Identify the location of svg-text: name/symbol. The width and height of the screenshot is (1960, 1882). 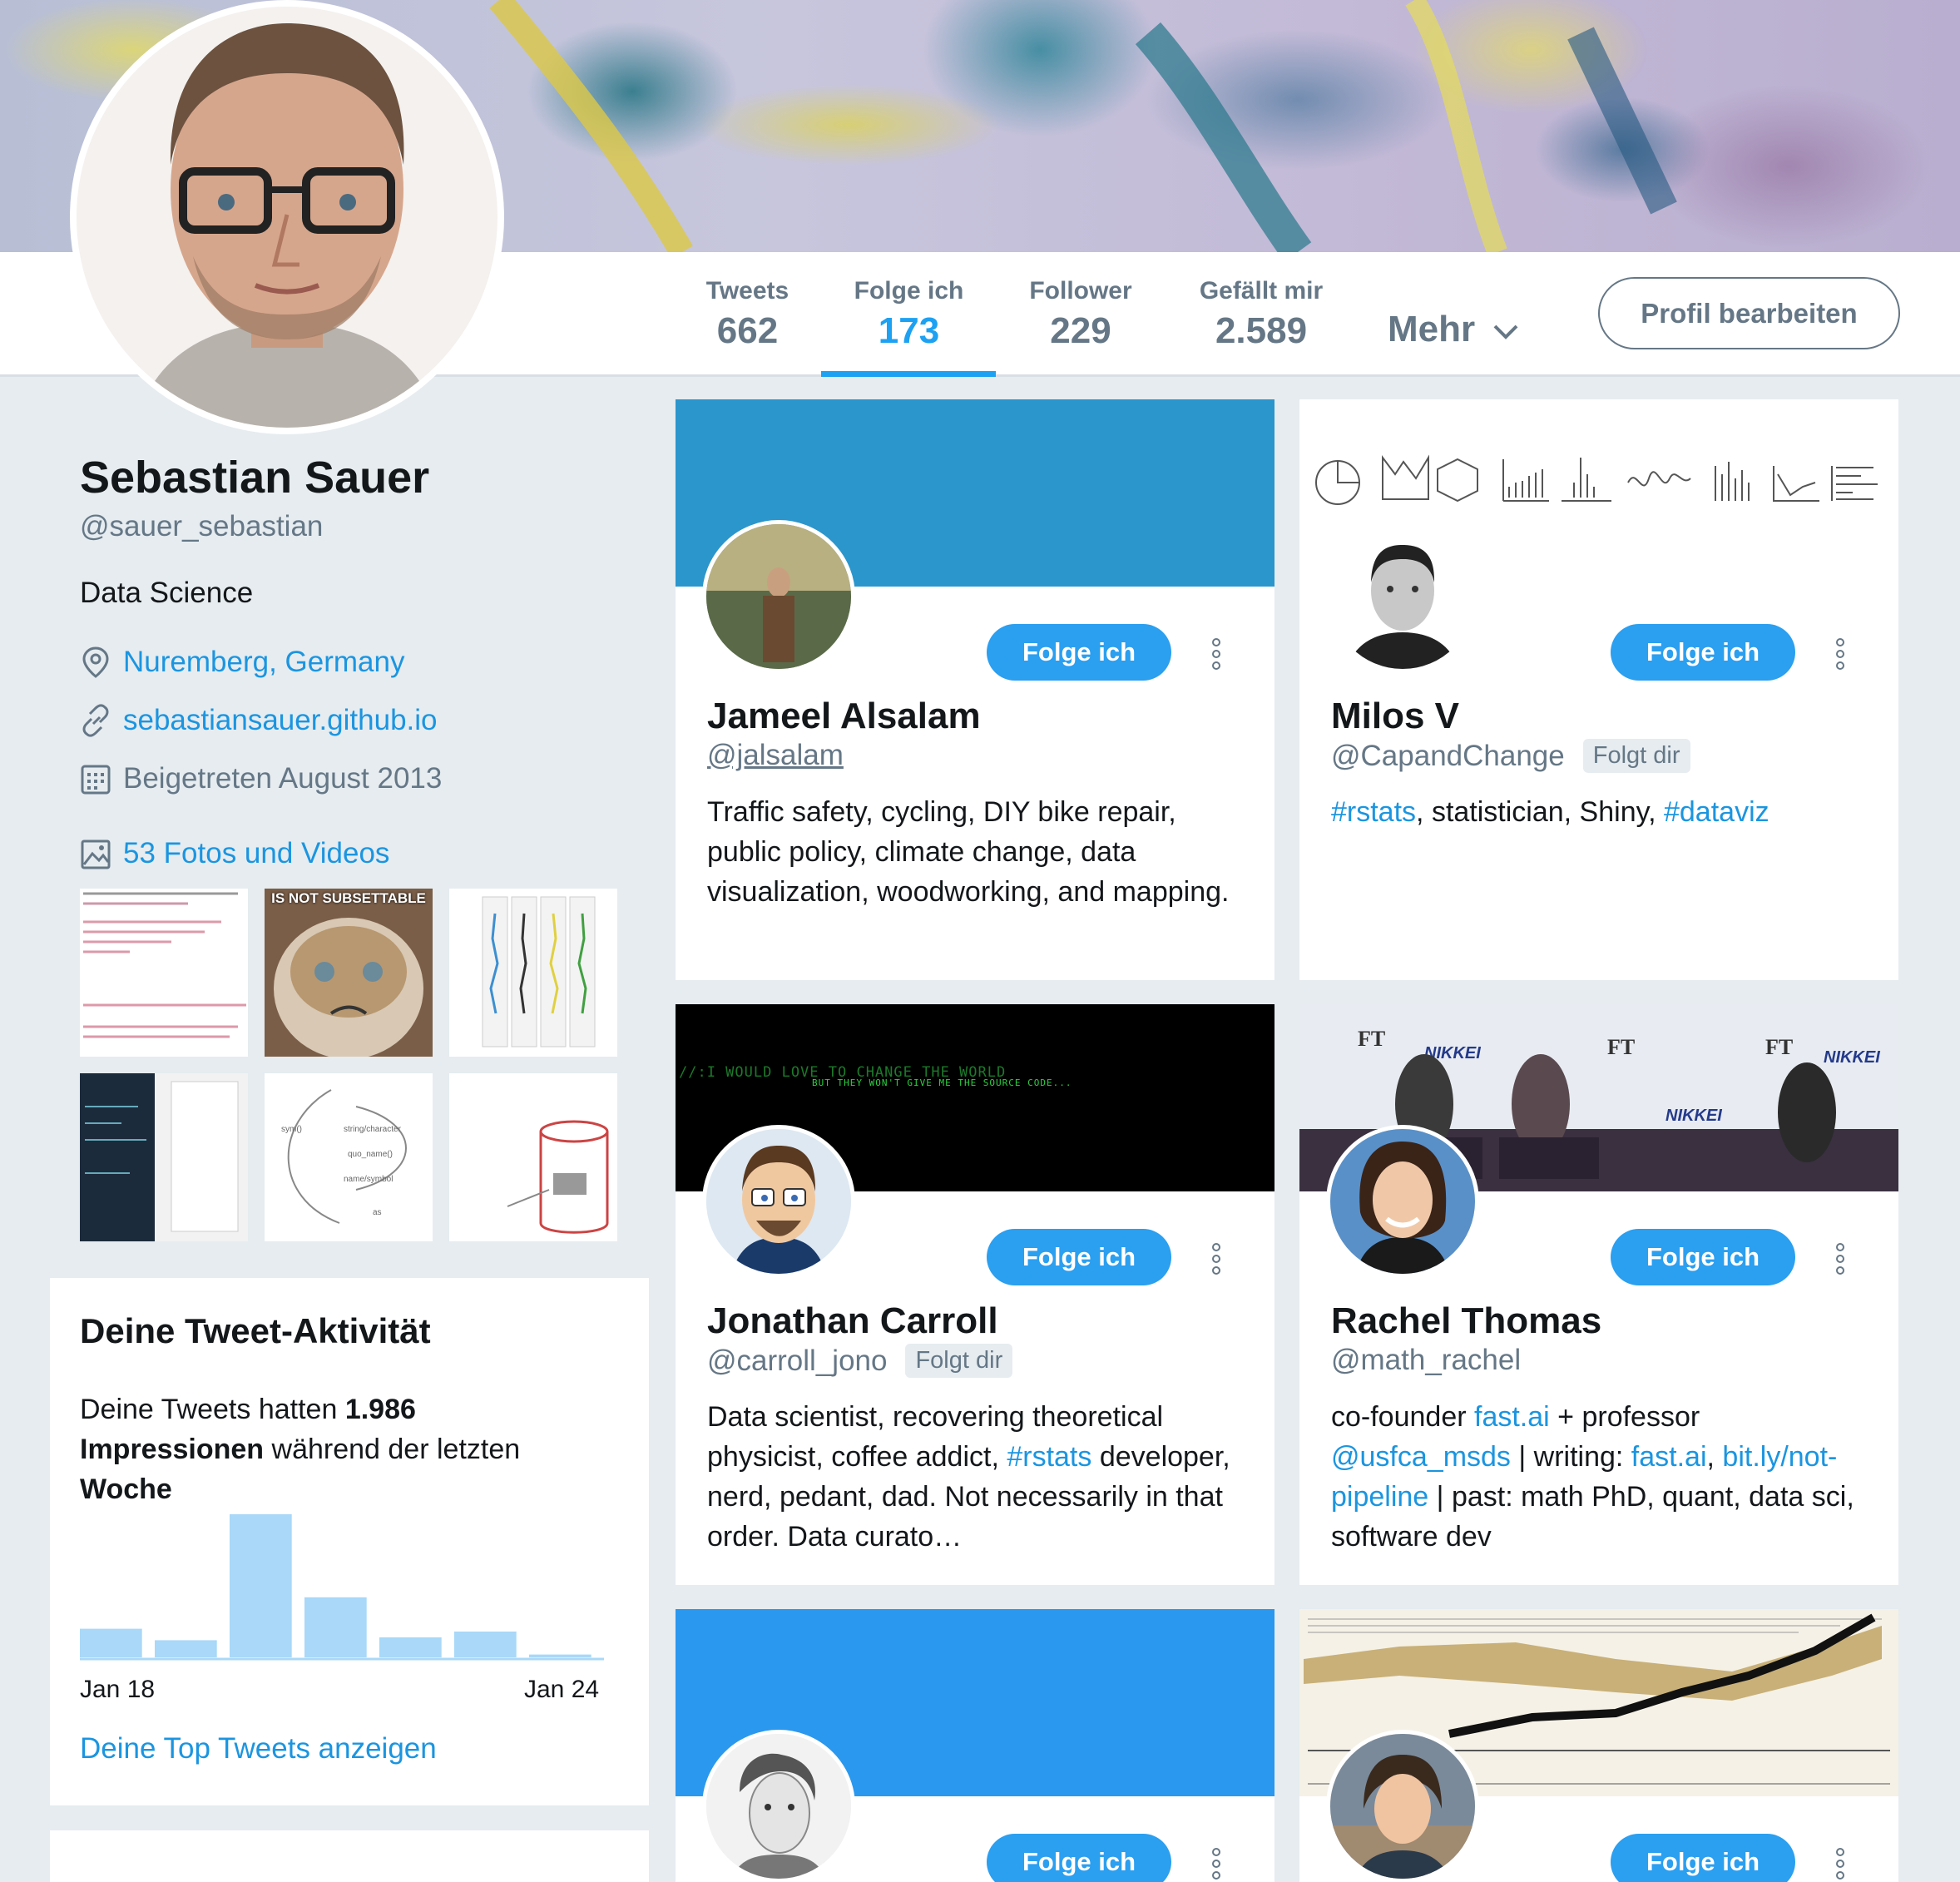
(368, 1179).